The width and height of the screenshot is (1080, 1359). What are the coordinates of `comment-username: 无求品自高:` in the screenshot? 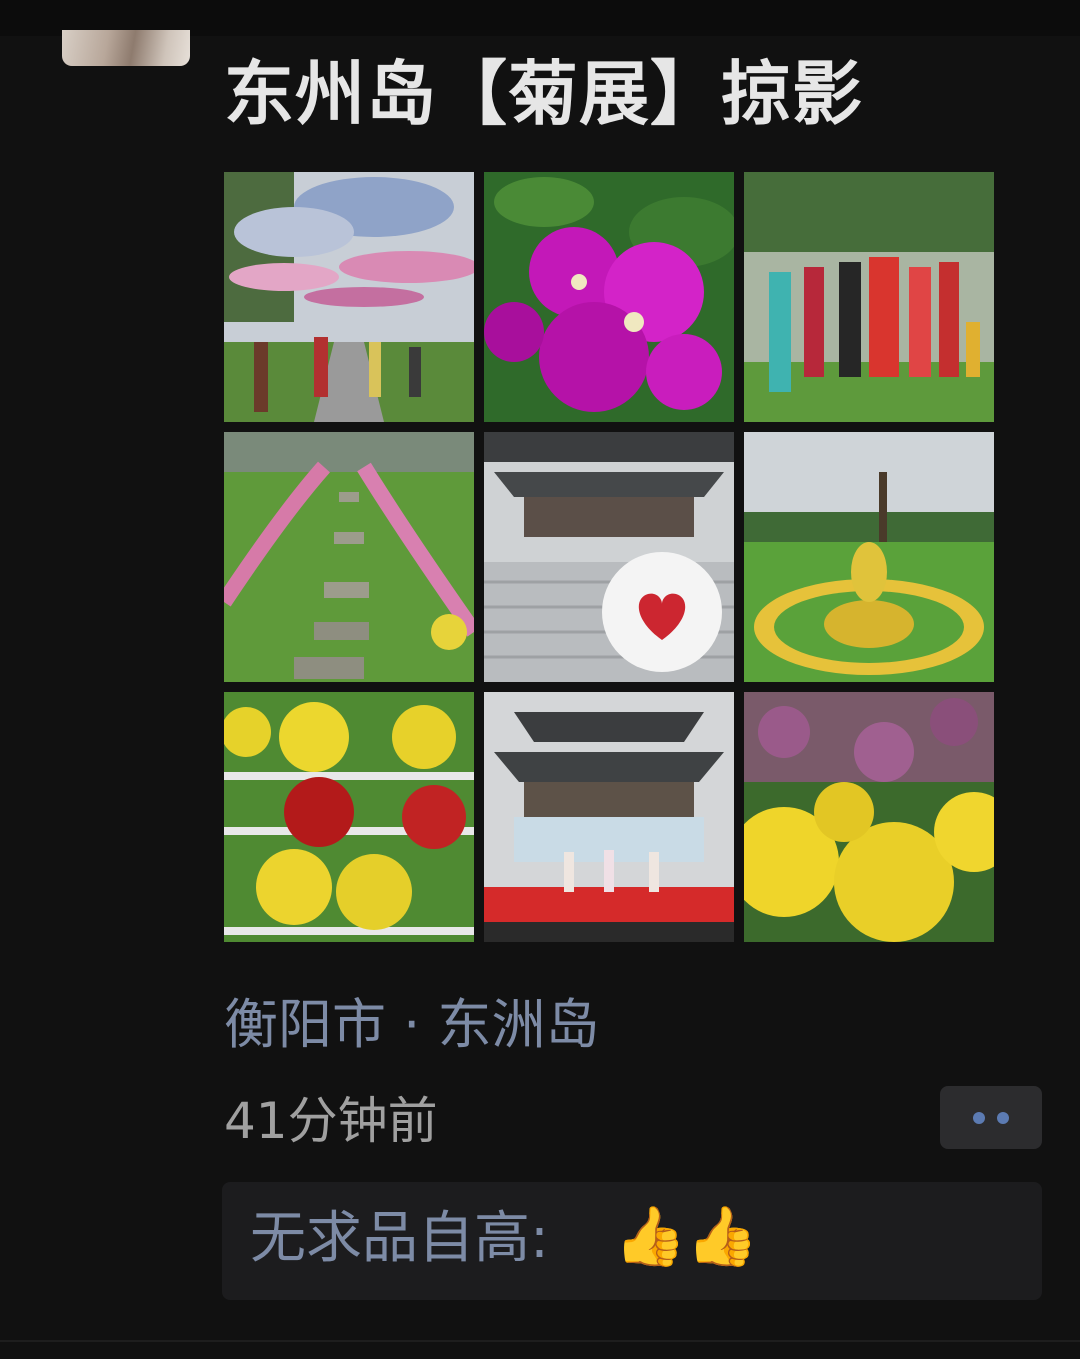 It's located at (399, 1239).